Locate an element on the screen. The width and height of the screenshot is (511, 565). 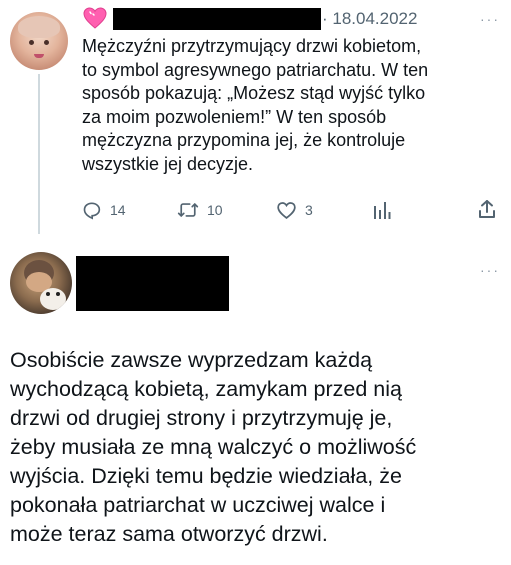
reply-button: 14 is located at coordinates (104, 210).